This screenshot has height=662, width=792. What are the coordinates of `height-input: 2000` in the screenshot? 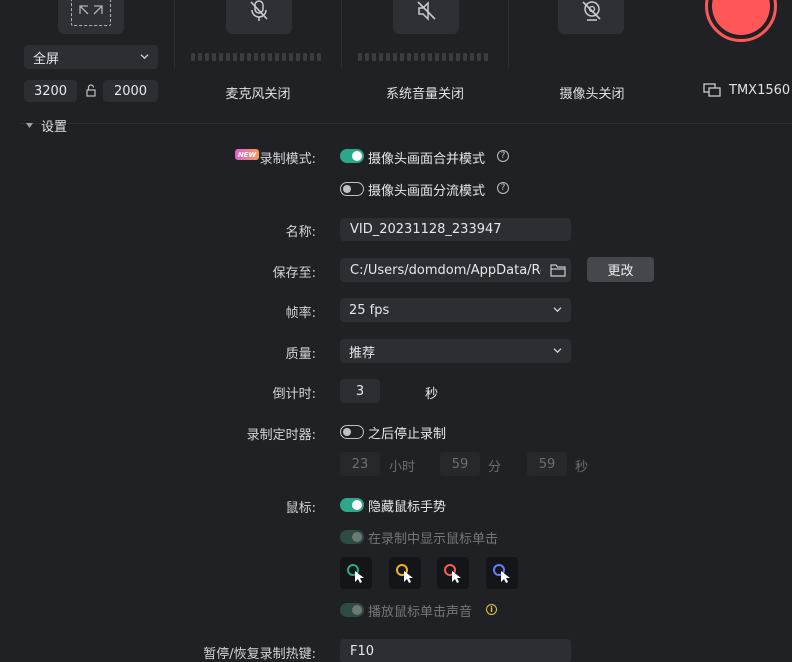 It's located at (130, 91).